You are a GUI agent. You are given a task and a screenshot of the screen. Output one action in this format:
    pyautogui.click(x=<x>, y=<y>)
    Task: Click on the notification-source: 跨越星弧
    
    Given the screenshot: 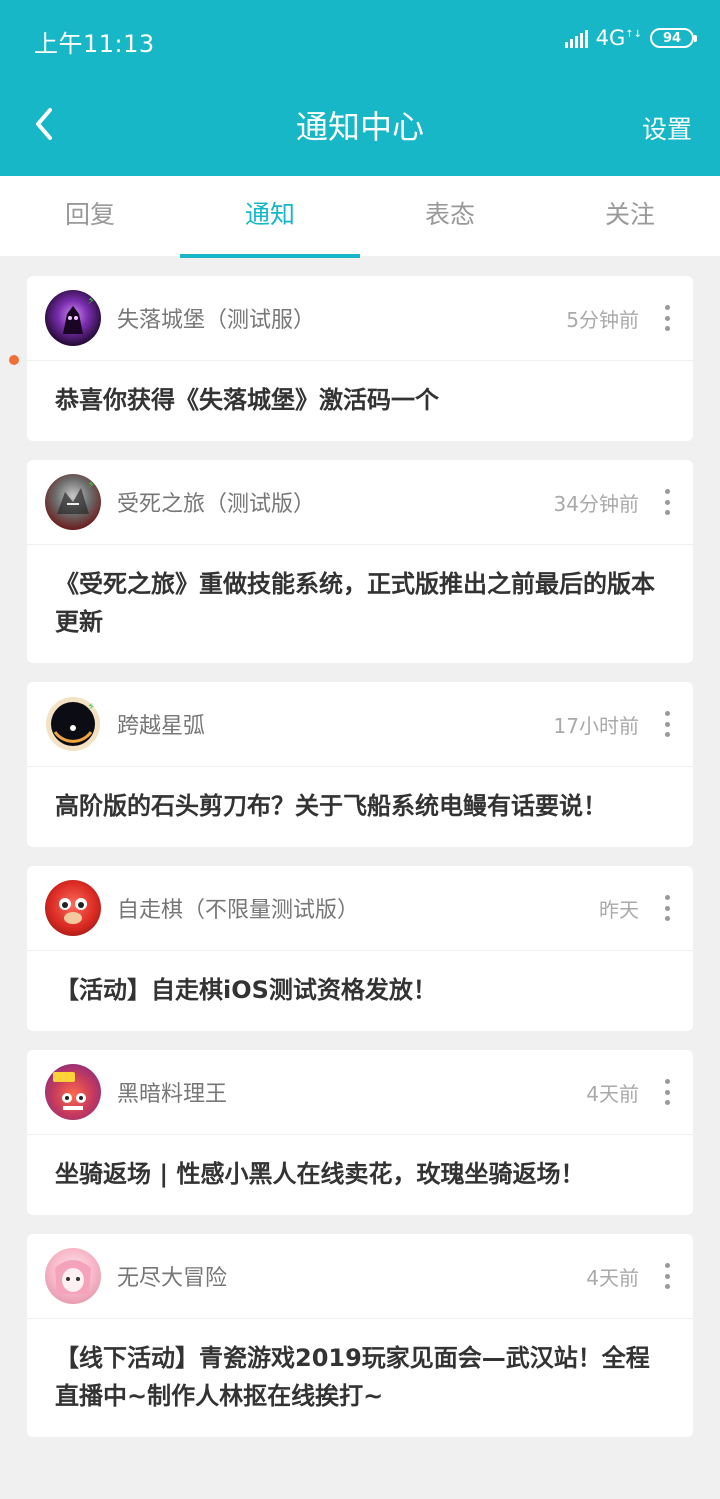 What is the action you would take?
    pyautogui.click(x=161, y=726)
    